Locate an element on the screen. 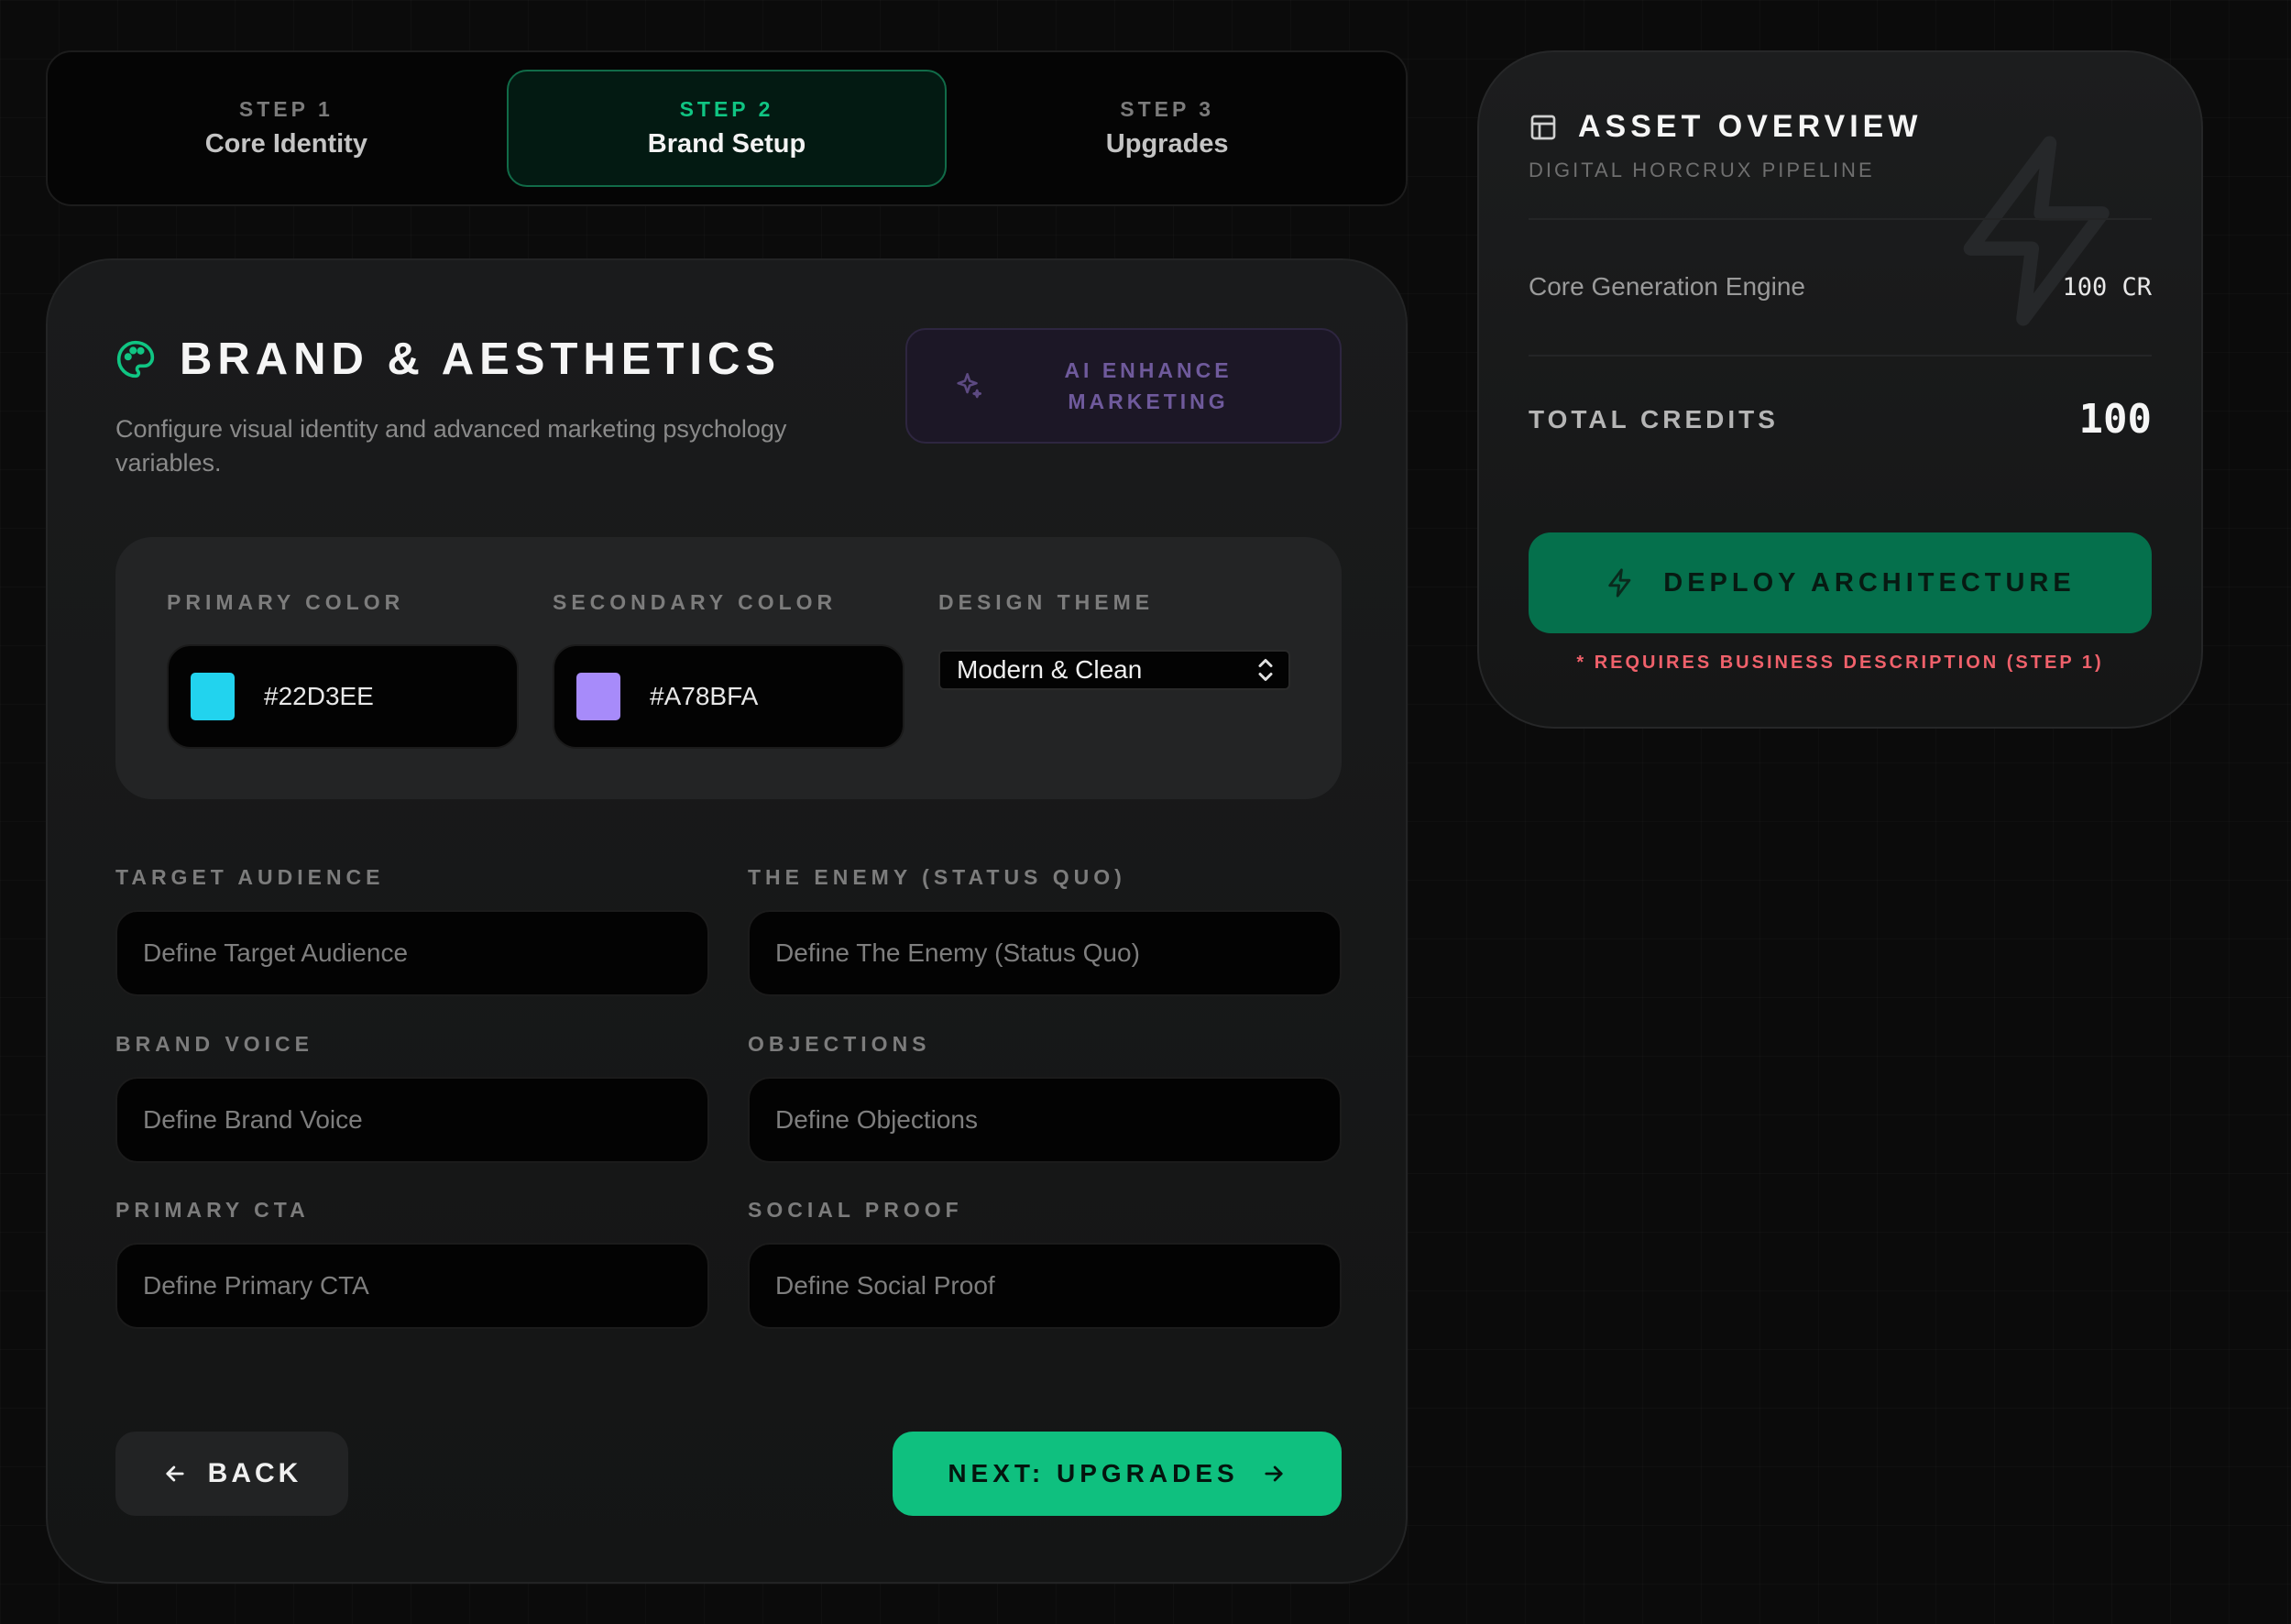  design-theme-group: DESIGN THEME Modern & Clean is located at coordinates (1114, 640).